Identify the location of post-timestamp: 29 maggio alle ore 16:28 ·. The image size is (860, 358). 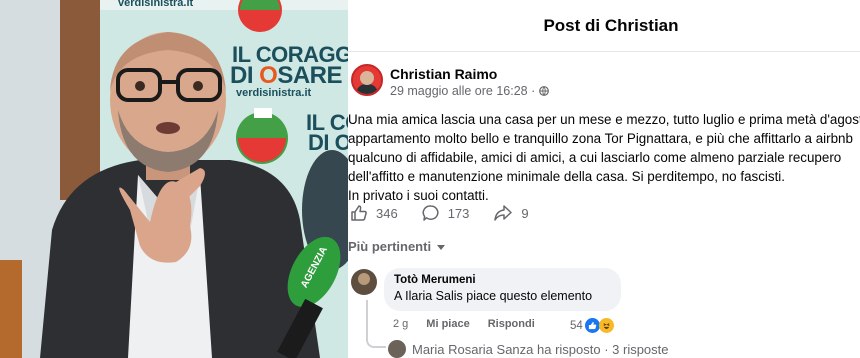
(462, 91).